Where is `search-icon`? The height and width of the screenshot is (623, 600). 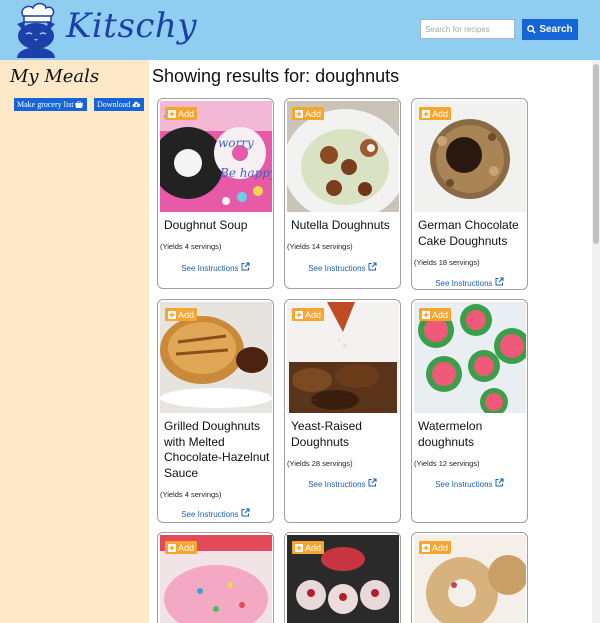 search-icon is located at coordinates (531, 29).